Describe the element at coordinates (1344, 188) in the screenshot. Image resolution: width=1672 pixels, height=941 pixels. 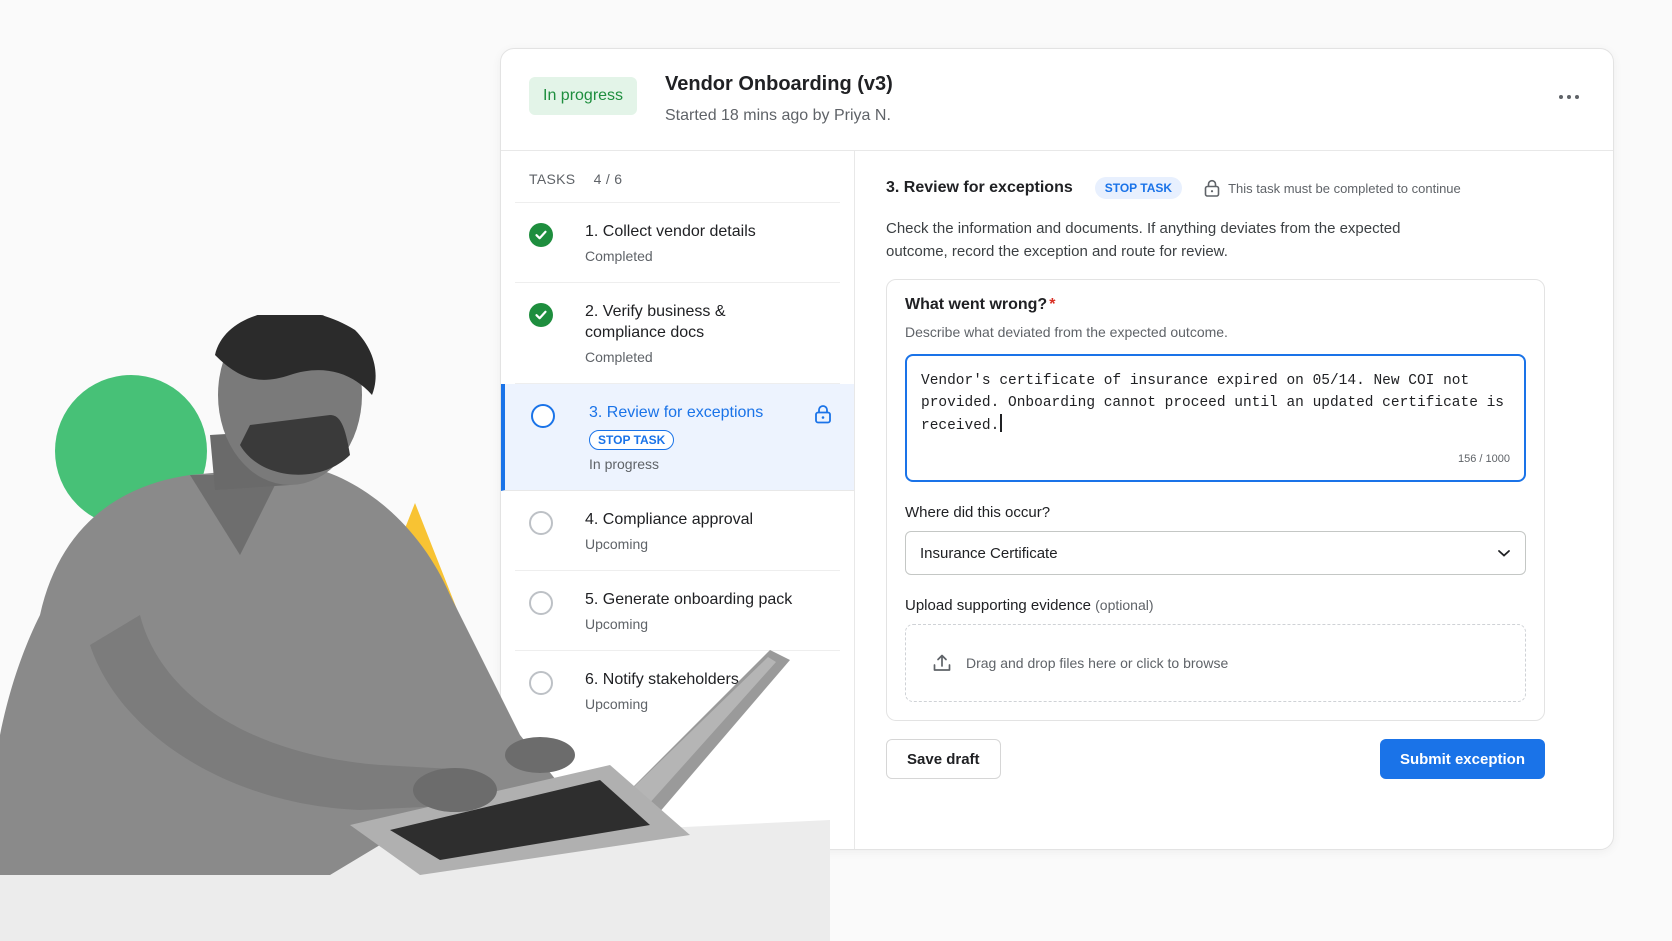
I see `lock-note: This task must be completed to continue` at that location.